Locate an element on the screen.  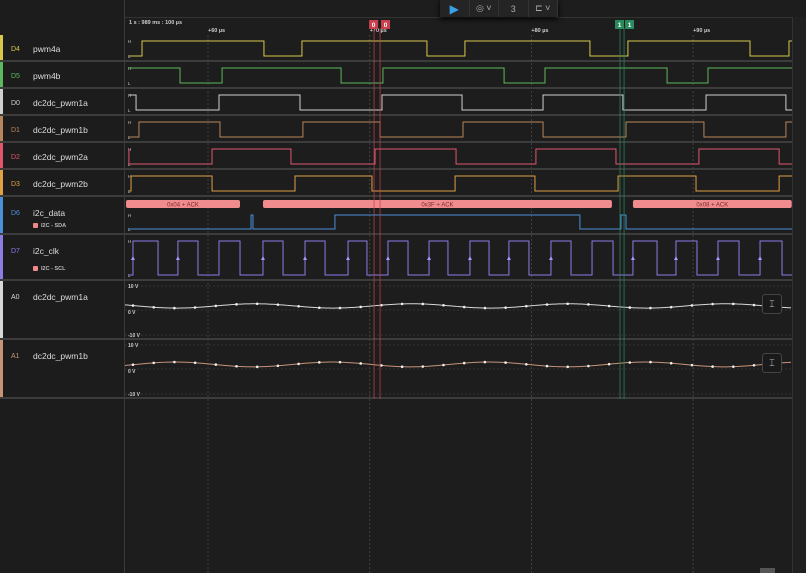
marker-button: ⊏ ˅ is located at coordinates (543, 8).